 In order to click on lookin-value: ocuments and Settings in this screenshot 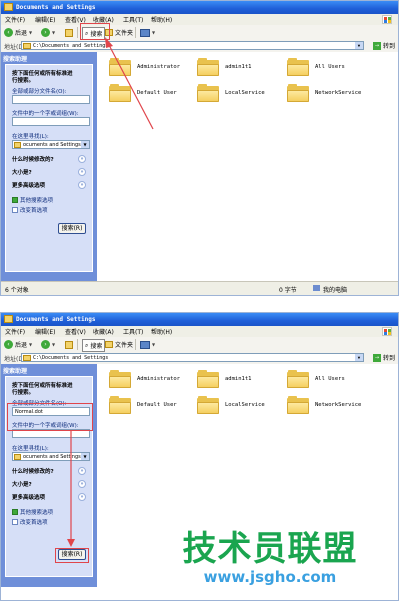, I will do `click(52, 457)`.